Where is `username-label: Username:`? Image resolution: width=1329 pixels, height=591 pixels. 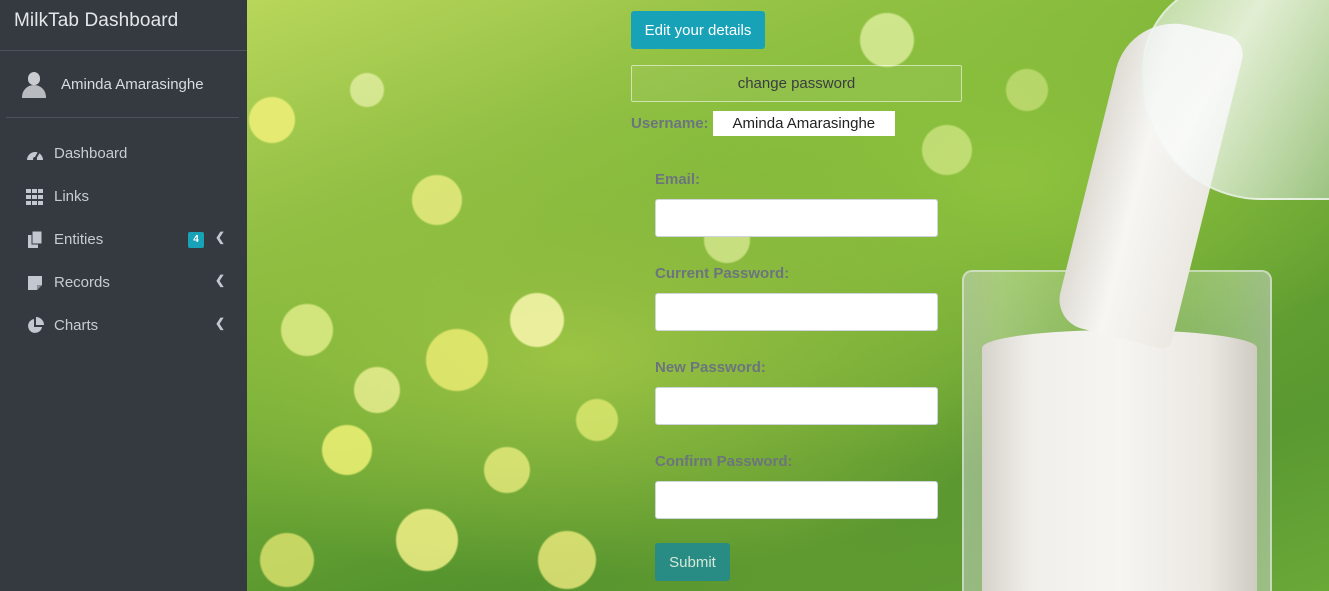
username-label: Username: is located at coordinates (670, 123).